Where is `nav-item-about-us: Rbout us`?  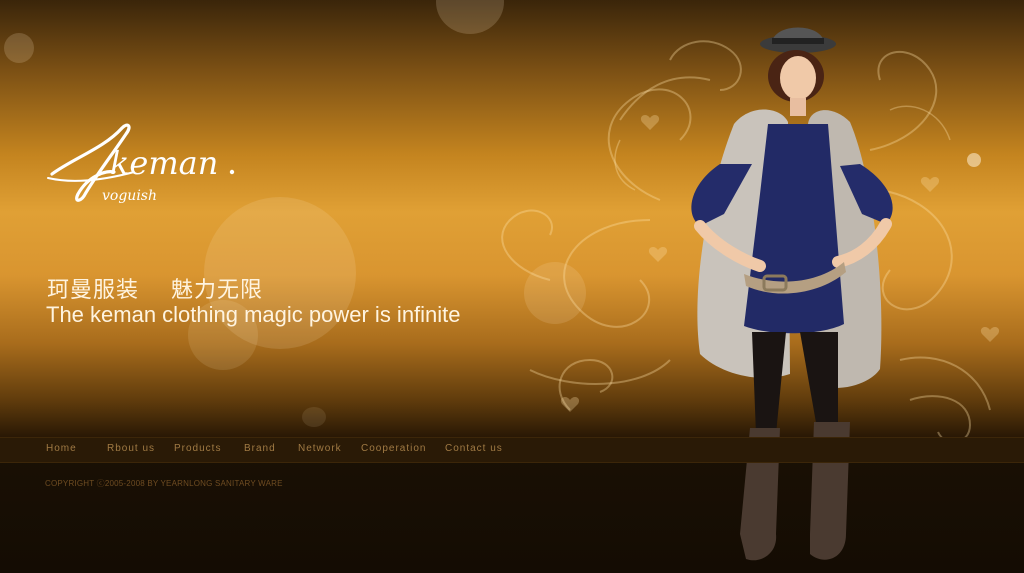
nav-item-about-us: Rbout us is located at coordinates (131, 448).